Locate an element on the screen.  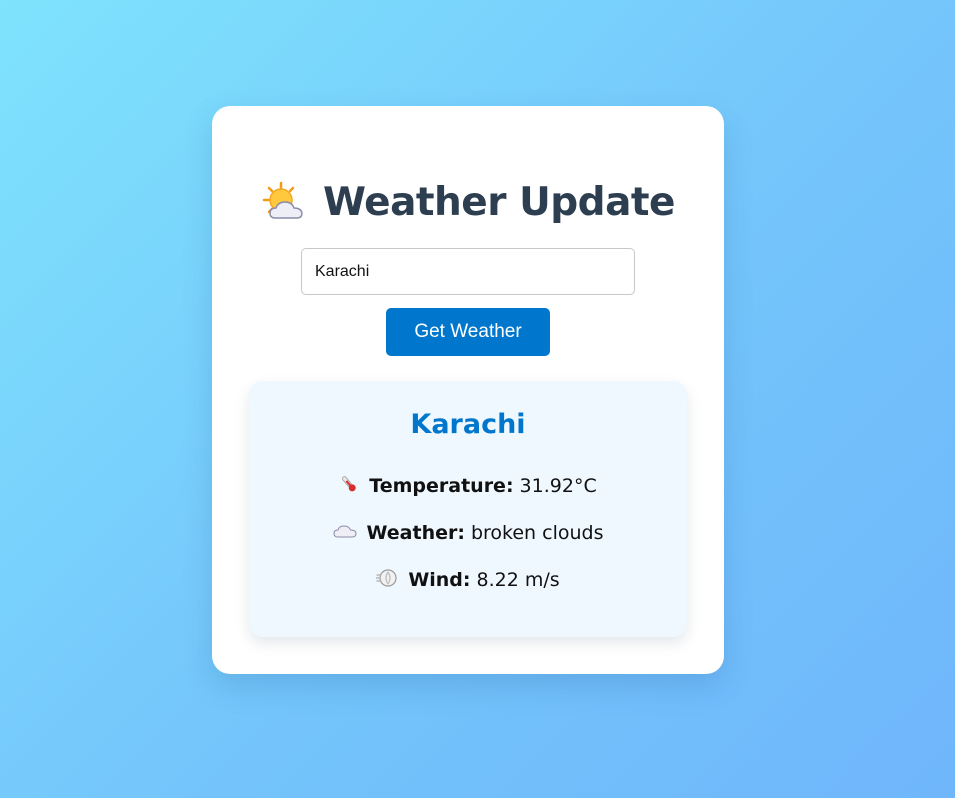
weather-value: broken clouds is located at coordinates (537, 533).